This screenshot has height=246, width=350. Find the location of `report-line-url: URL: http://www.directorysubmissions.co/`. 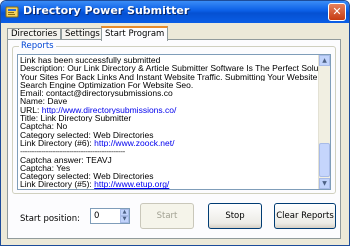

report-line-url: URL: http://www.directorysubmissions.co/ is located at coordinates (170, 110).